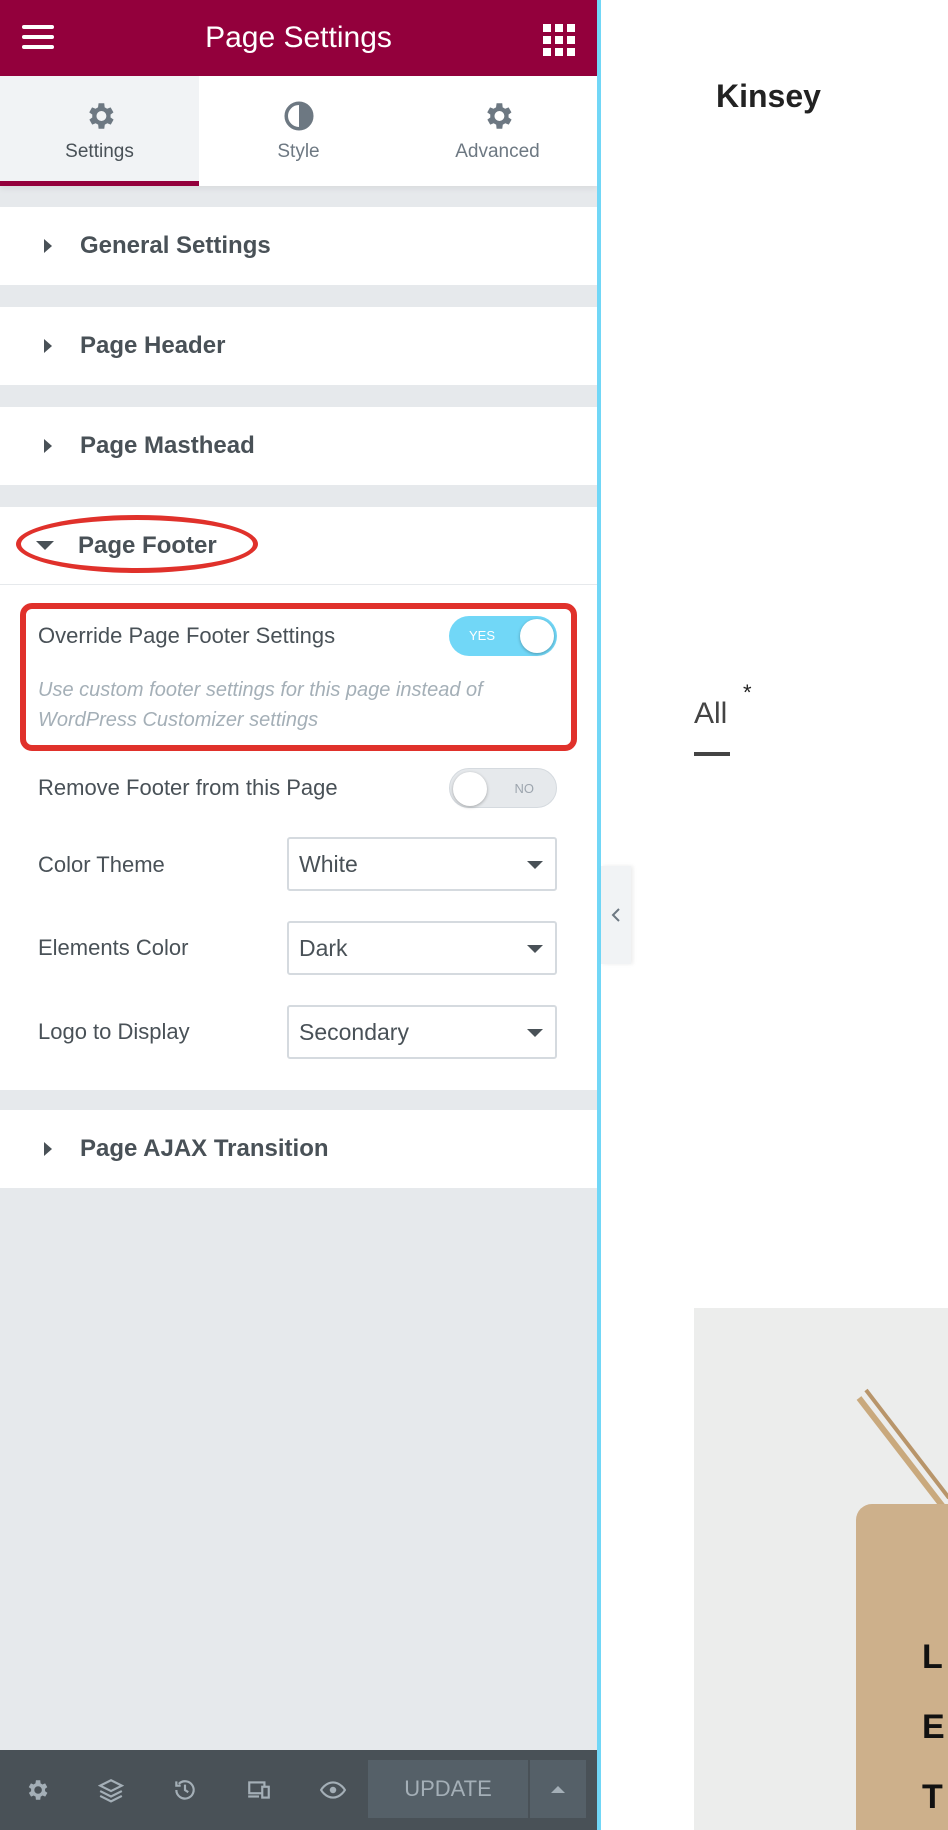 This screenshot has height=1830, width=948. I want to click on tag-letter: T, so click(932, 1797).